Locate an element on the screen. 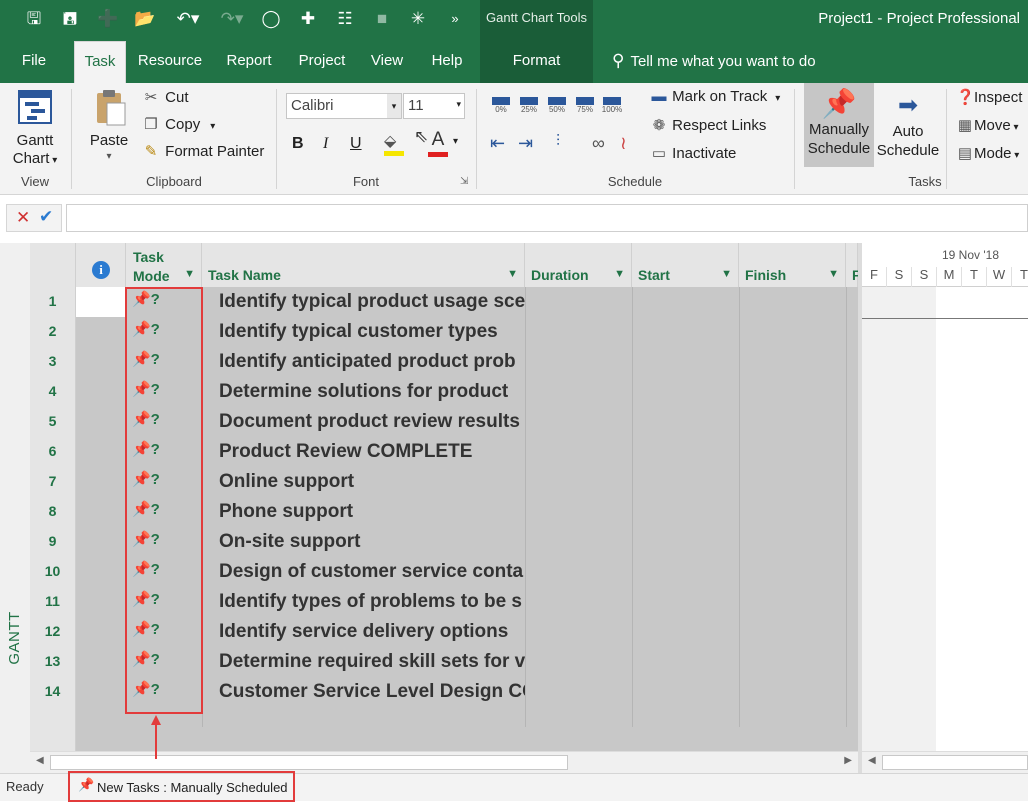  tab-resource: Resource is located at coordinates (170, 60).